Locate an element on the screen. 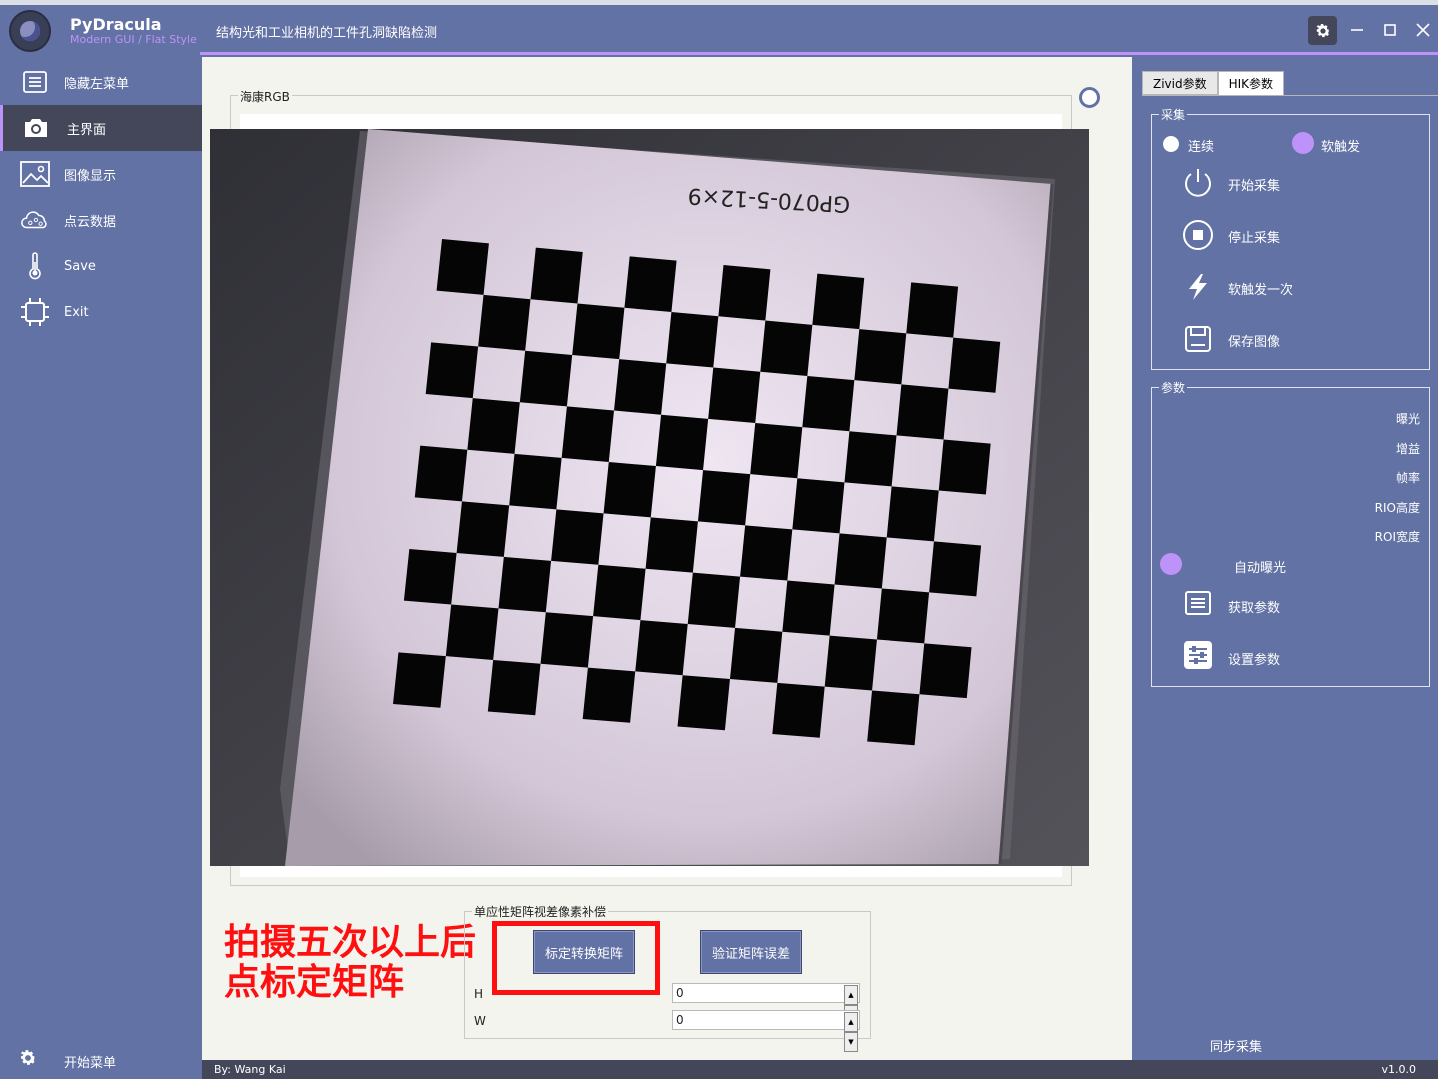 Image resolution: width=1438 pixels, height=1079 pixels. close-button is located at coordinates (1423, 30).